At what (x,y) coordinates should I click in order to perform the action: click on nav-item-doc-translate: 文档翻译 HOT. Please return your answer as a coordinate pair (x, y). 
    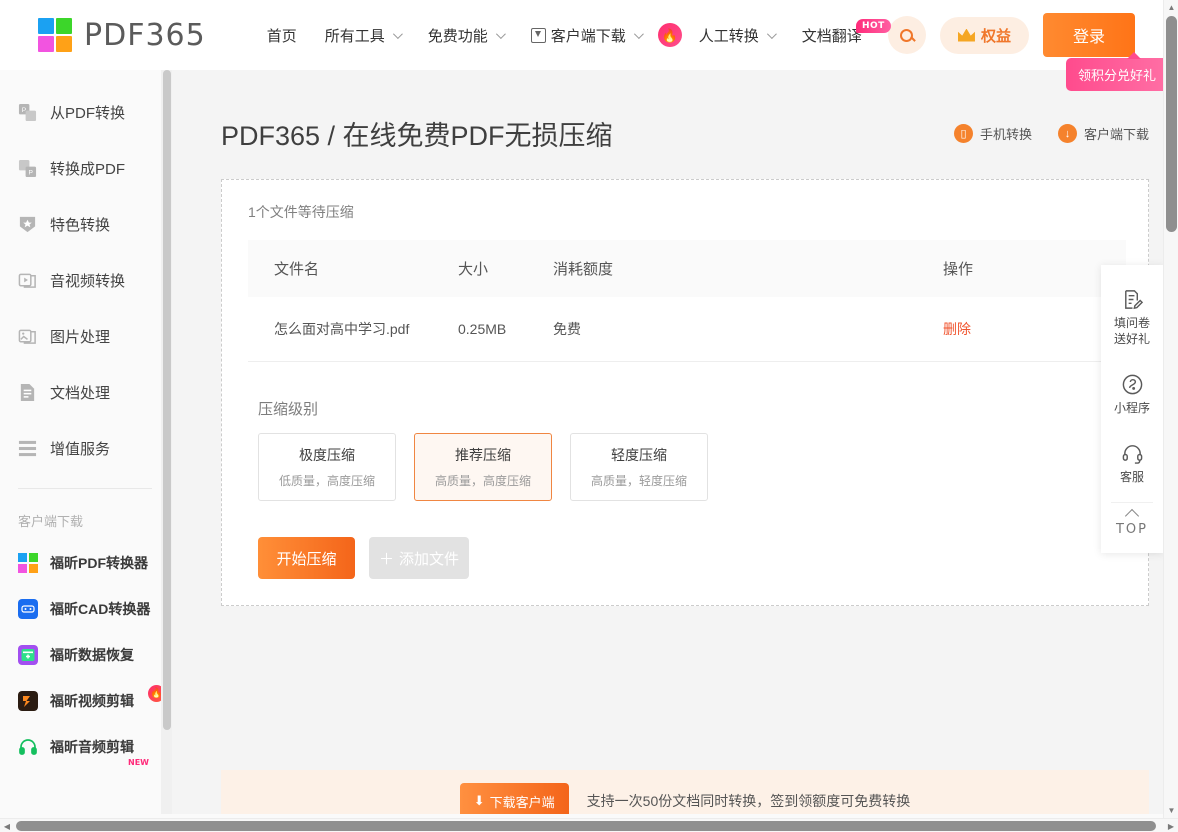
    Looking at the image, I should click on (840, 35).